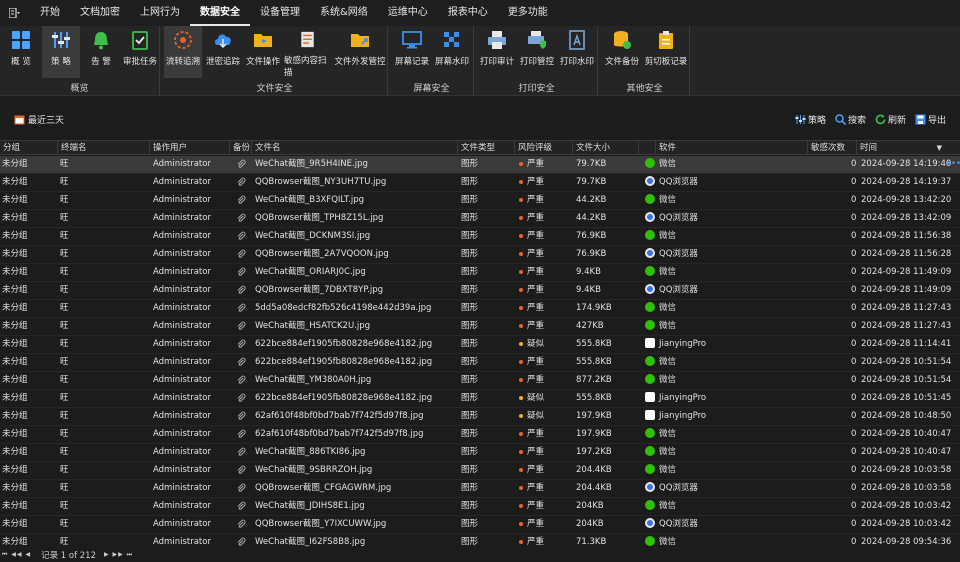 This screenshot has height=562, width=960. What do you see at coordinates (544, 148) in the screenshot?
I see `header-risk: 风险评级` at bounding box center [544, 148].